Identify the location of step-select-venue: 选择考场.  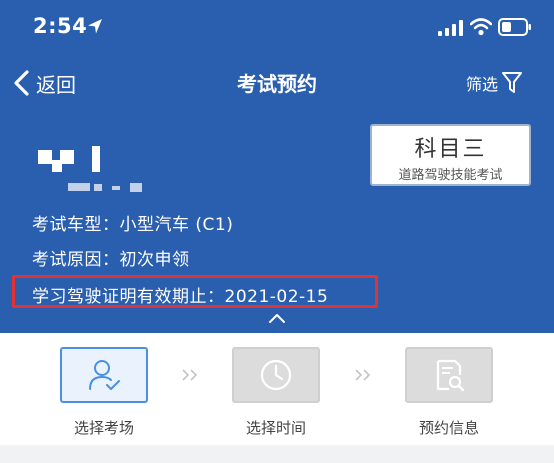
(104, 392).